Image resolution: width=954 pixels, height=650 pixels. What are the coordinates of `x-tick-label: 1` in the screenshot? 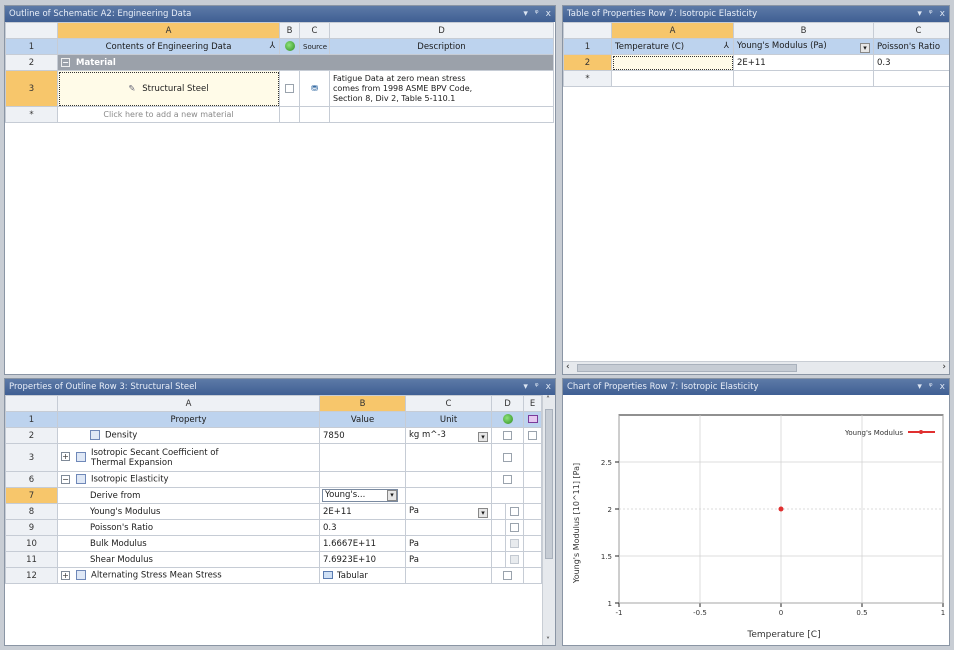 It's located at (943, 613).